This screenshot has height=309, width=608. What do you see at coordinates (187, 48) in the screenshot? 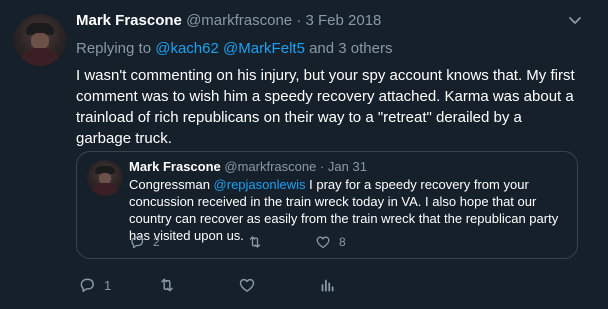
I see `reply-mention-kach62: @kach62` at bounding box center [187, 48].